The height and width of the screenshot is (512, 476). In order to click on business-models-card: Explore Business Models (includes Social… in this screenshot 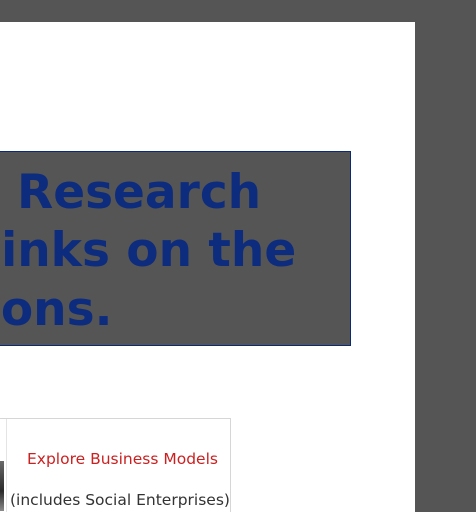, I will do `click(115, 465)`.